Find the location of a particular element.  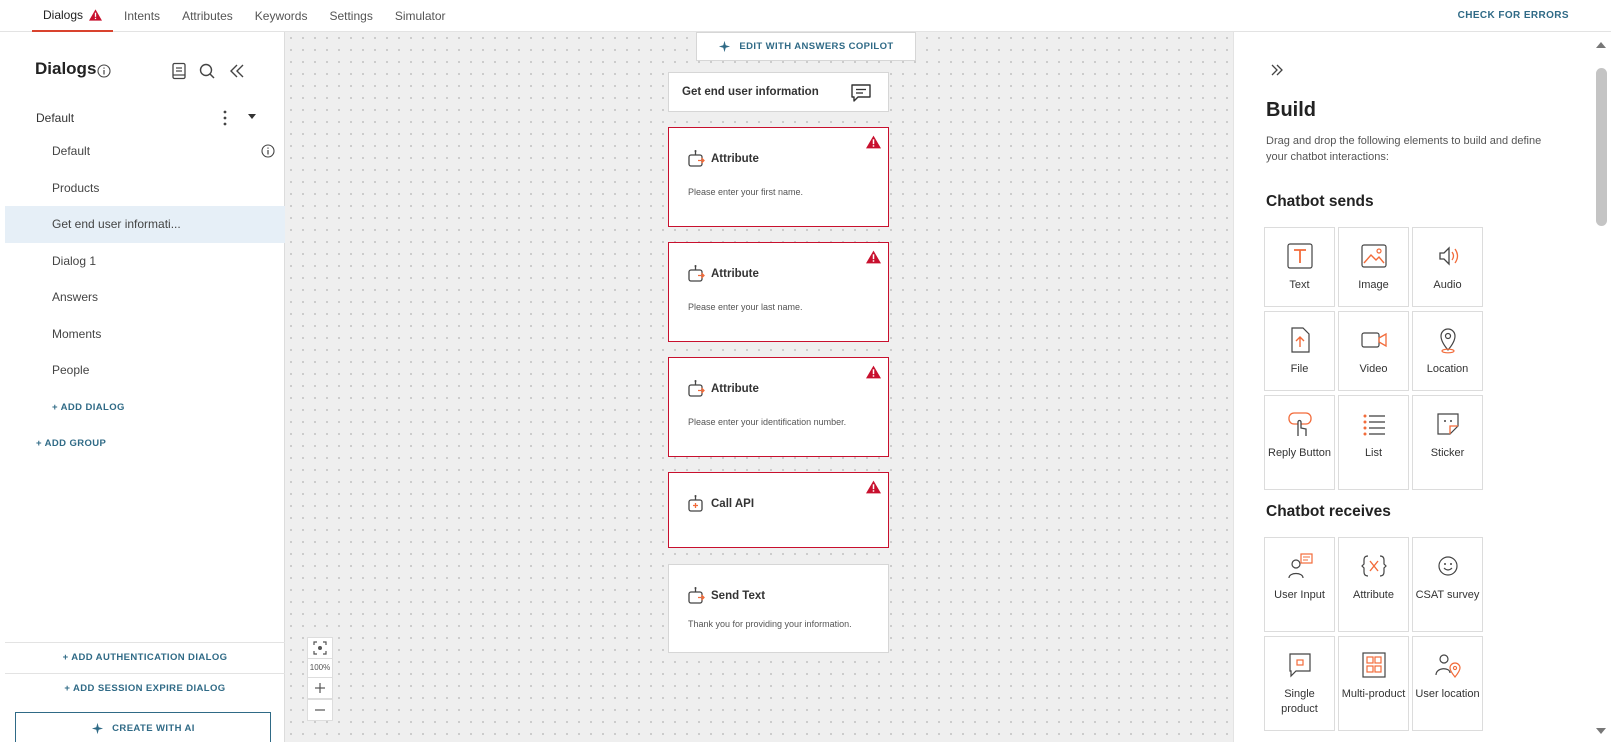

create-with-ai-button: CREATE WITH AI is located at coordinates (143, 727).